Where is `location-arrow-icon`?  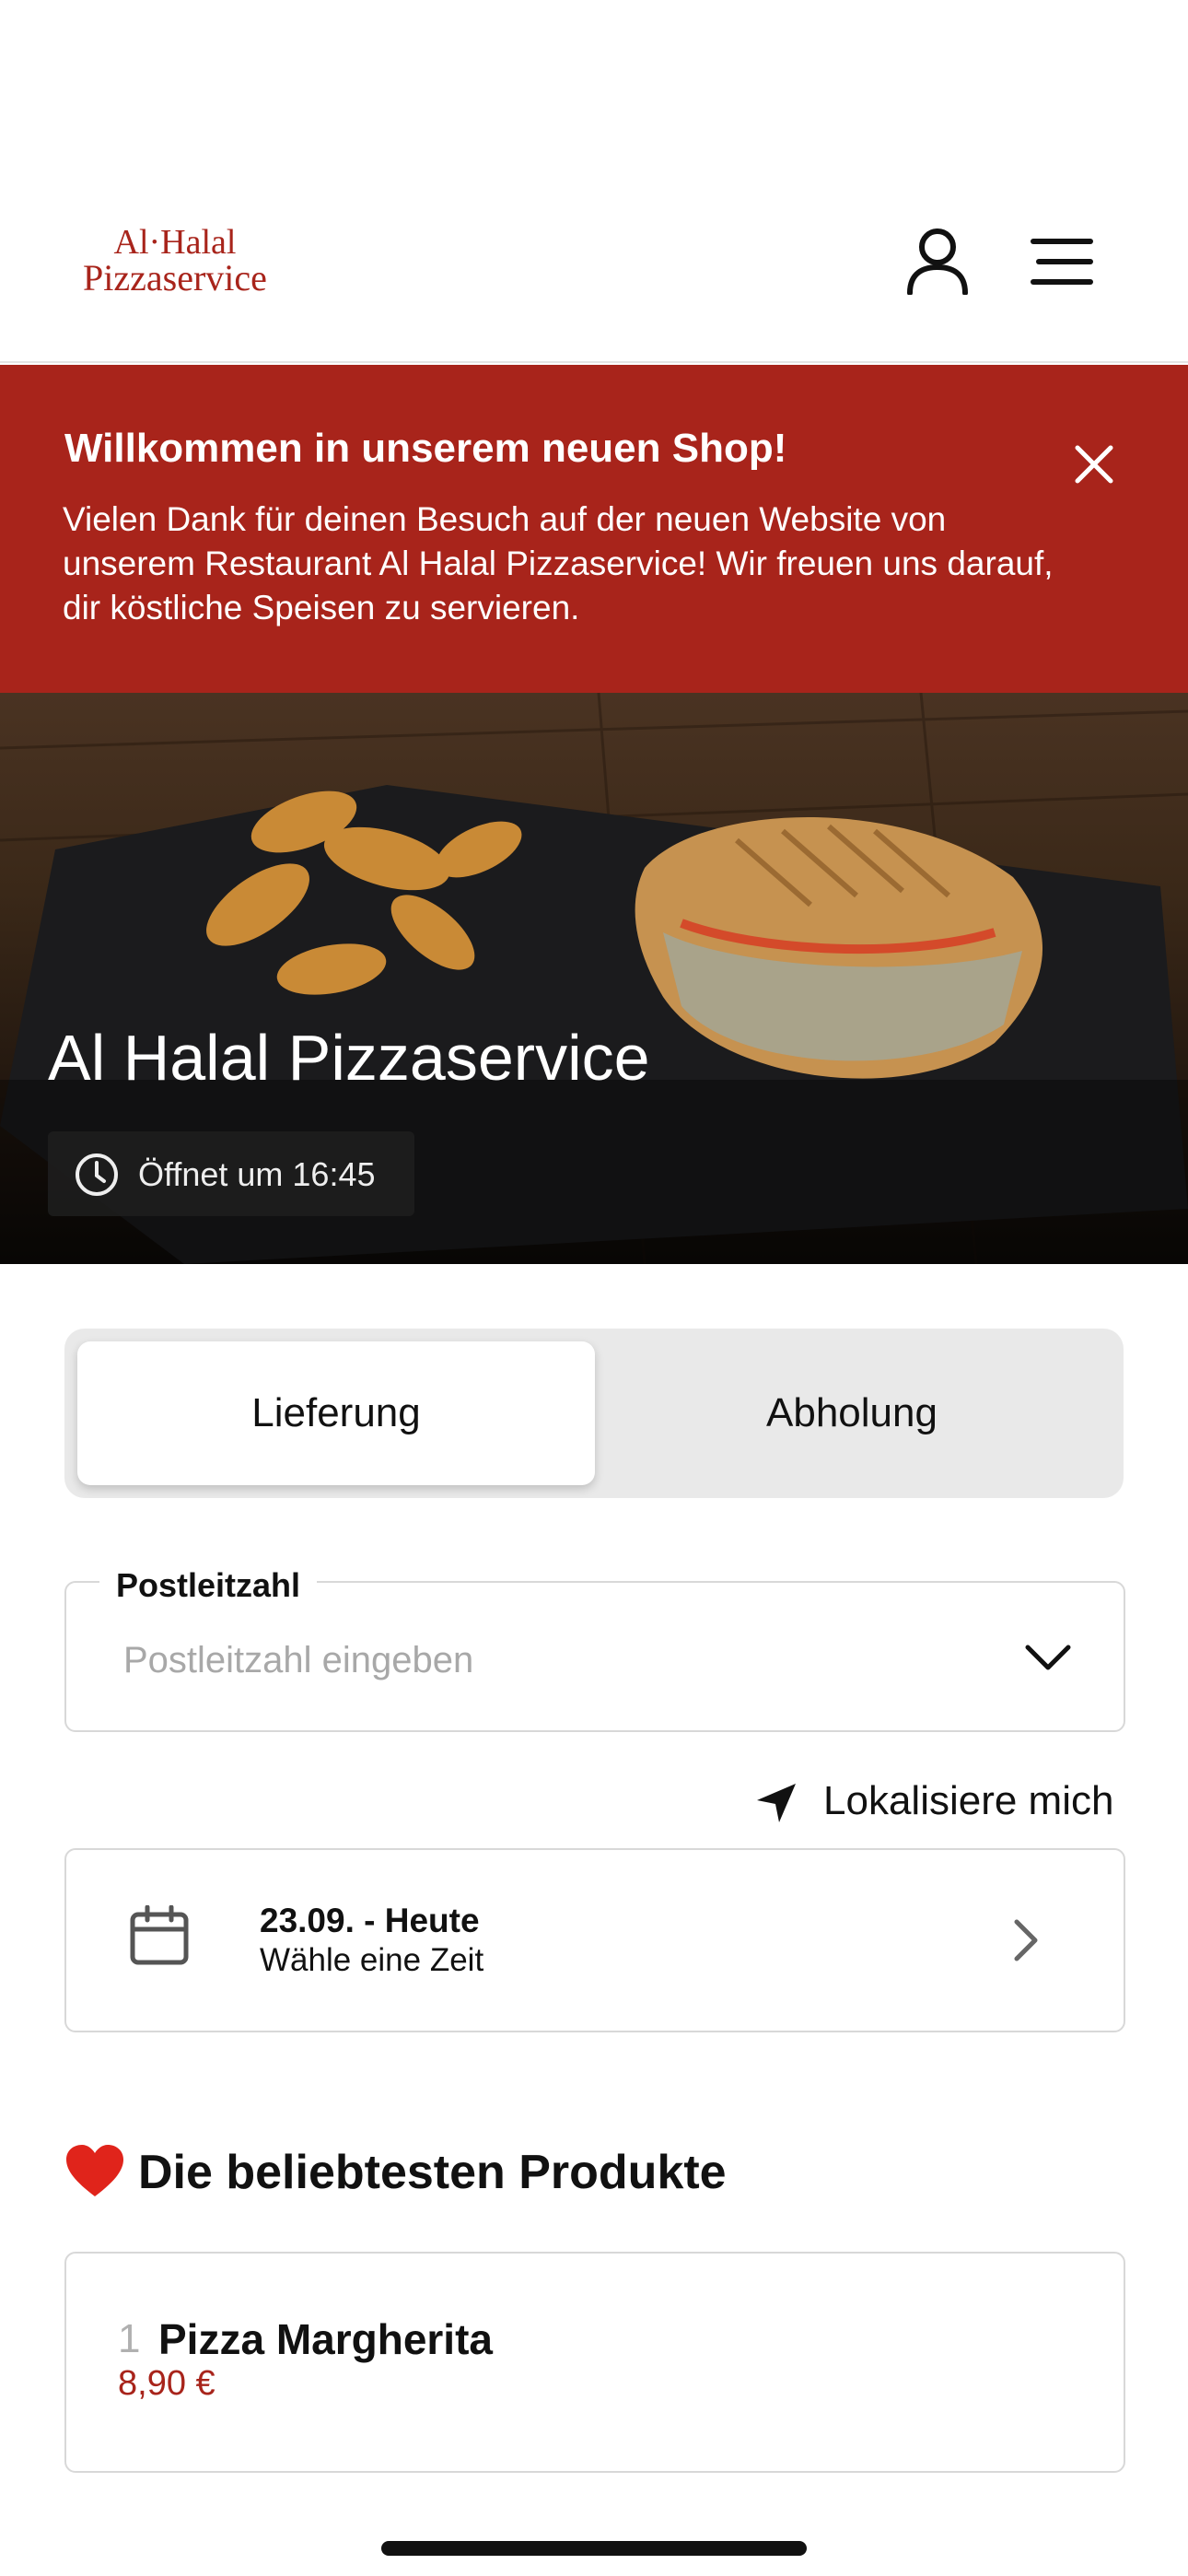
location-arrow-icon is located at coordinates (776, 1803).